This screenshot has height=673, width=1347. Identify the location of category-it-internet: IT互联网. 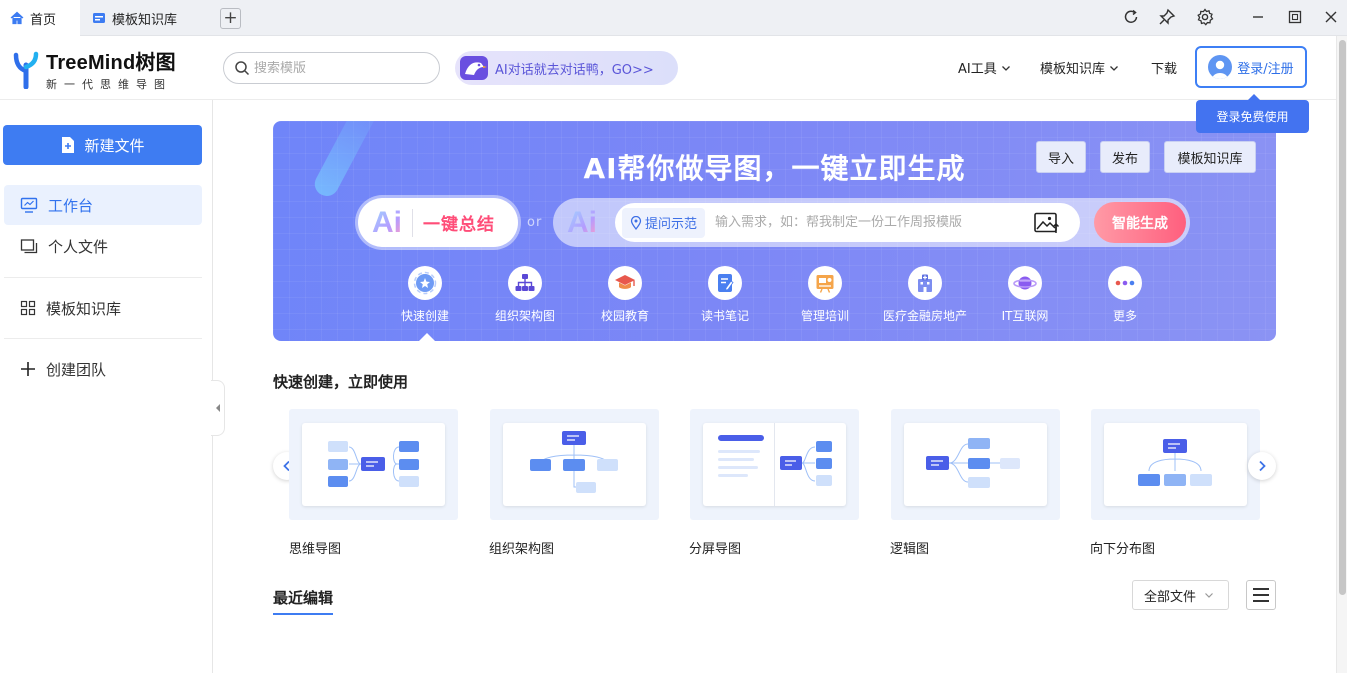
(1025, 295).